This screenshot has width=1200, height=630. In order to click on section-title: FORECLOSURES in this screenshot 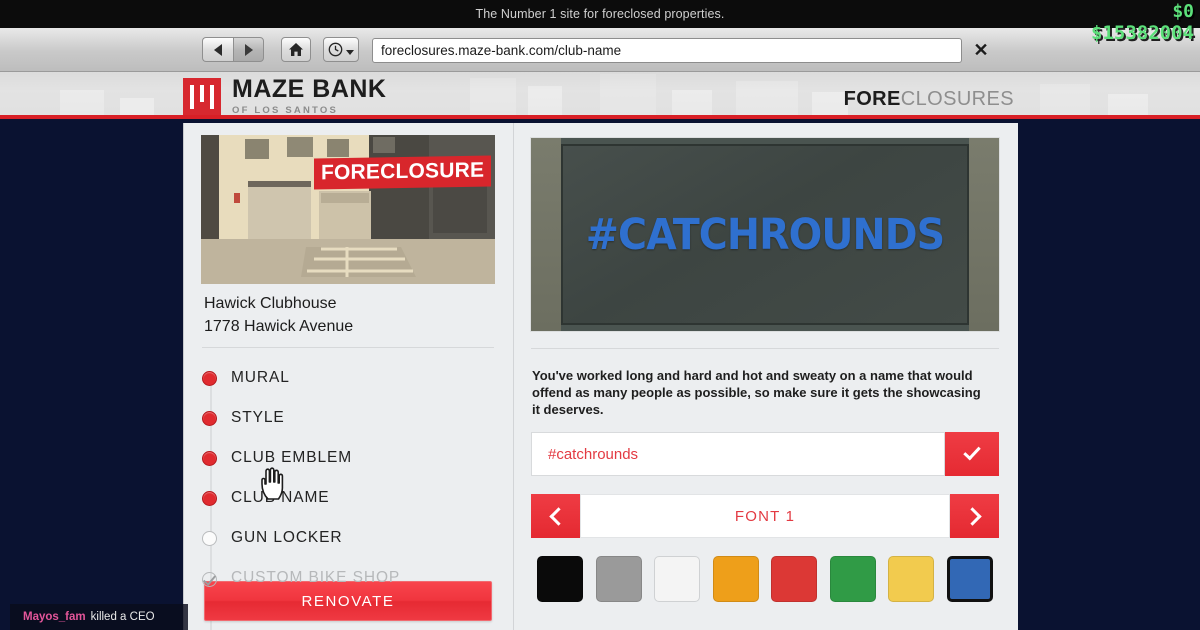, I will do `click(929, 99)`.